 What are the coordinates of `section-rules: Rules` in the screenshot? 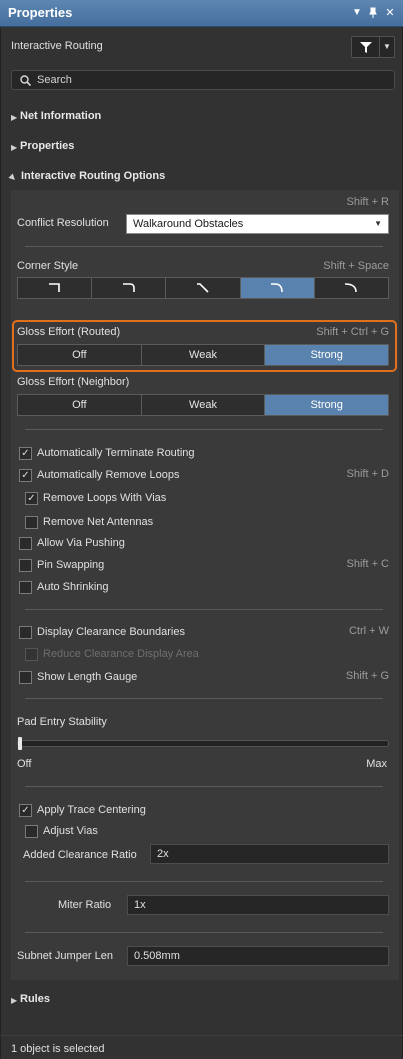 It's located at (35, 999).